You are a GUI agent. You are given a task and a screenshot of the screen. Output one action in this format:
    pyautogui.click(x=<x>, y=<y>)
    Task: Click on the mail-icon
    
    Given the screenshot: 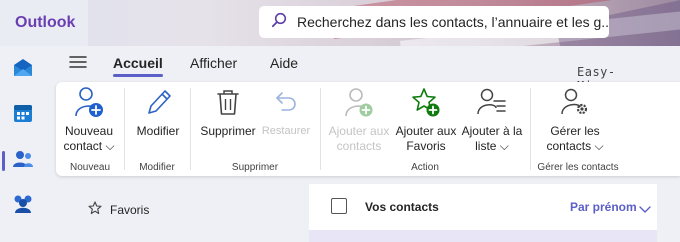 What is the action you would take?
    pyautogui.click(x=23, y=70)
    